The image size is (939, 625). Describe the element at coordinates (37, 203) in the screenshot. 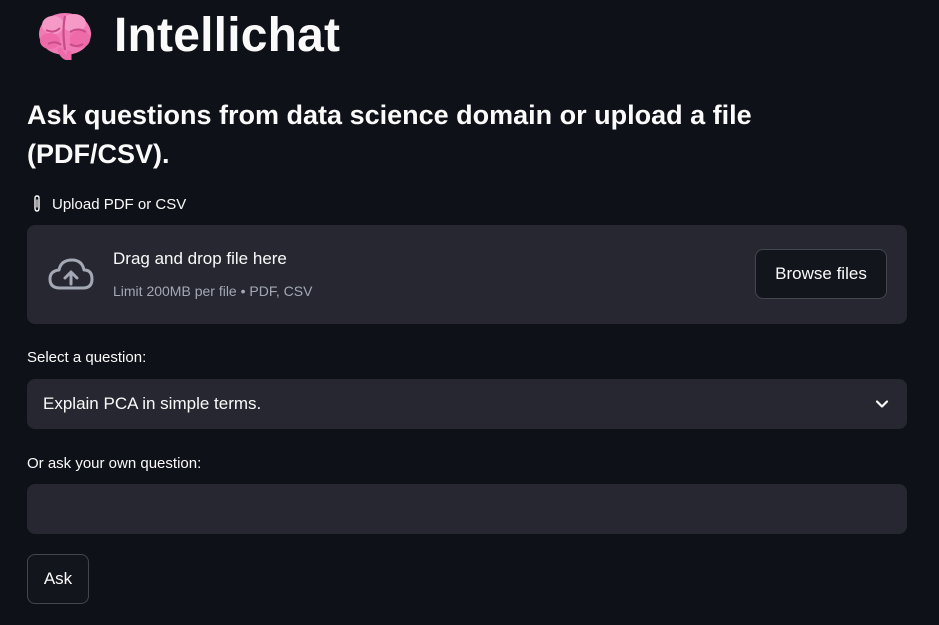

I see `paperclip-icon` at that location.